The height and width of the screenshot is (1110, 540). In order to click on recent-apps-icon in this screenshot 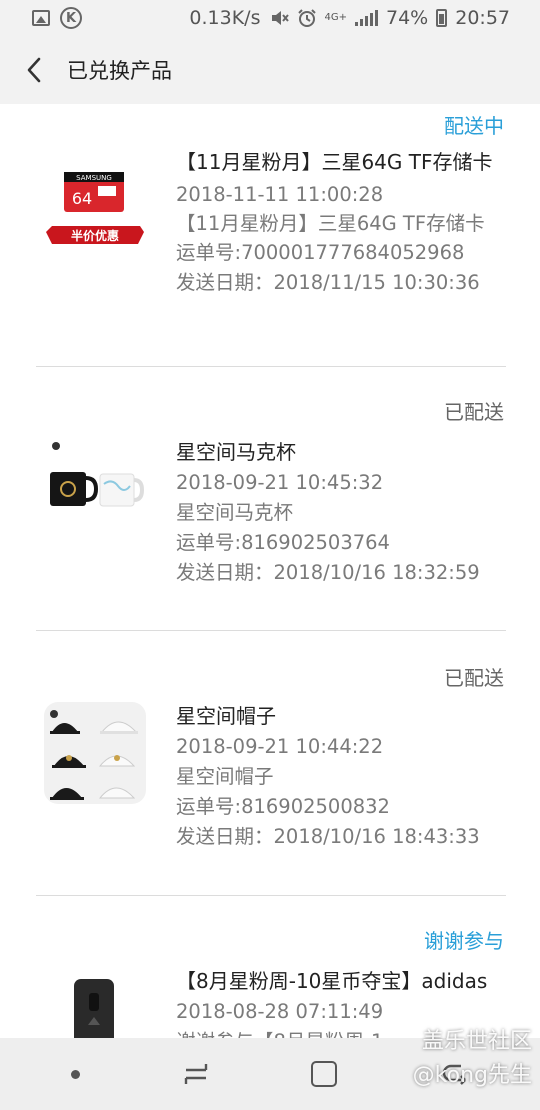, I will do `click(196, 1074)`.